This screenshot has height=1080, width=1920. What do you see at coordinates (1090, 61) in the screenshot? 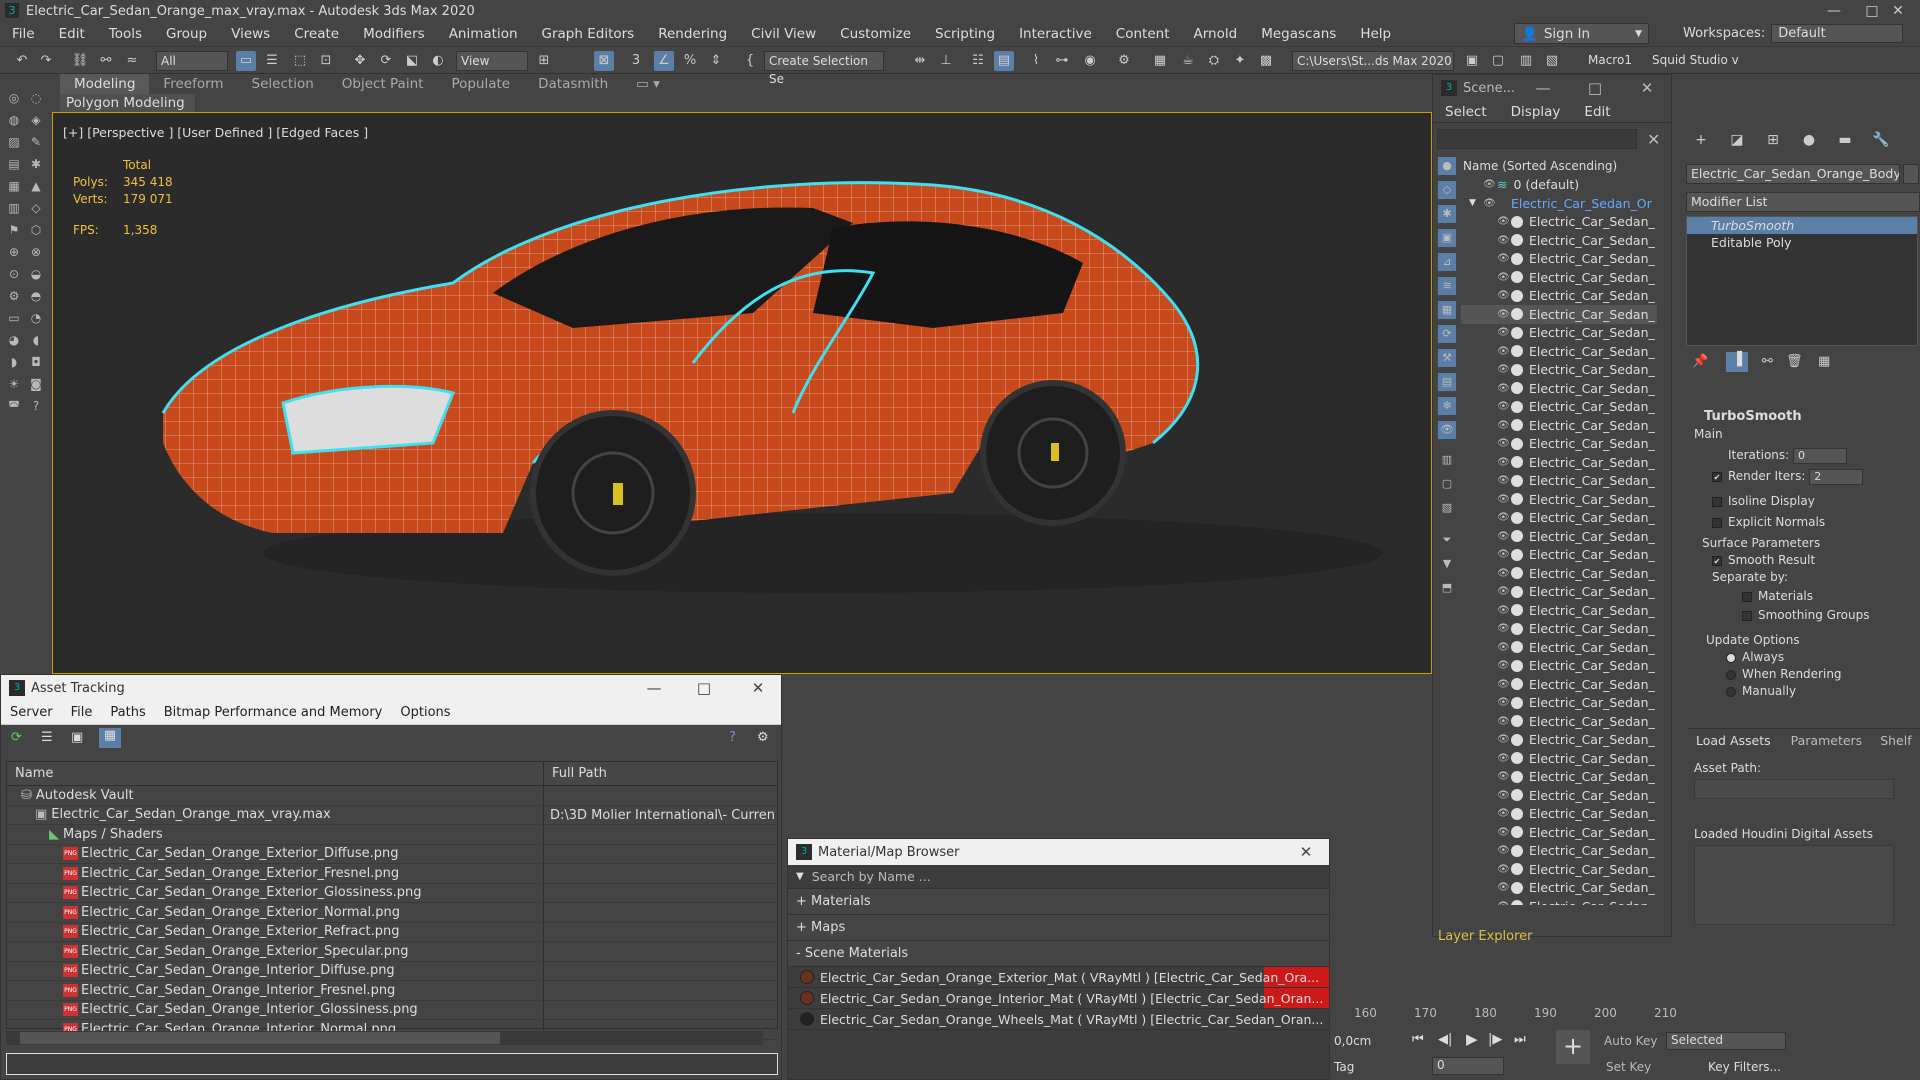
I see `material-editor-icon: ◉` at bounding box center [1090, 61].